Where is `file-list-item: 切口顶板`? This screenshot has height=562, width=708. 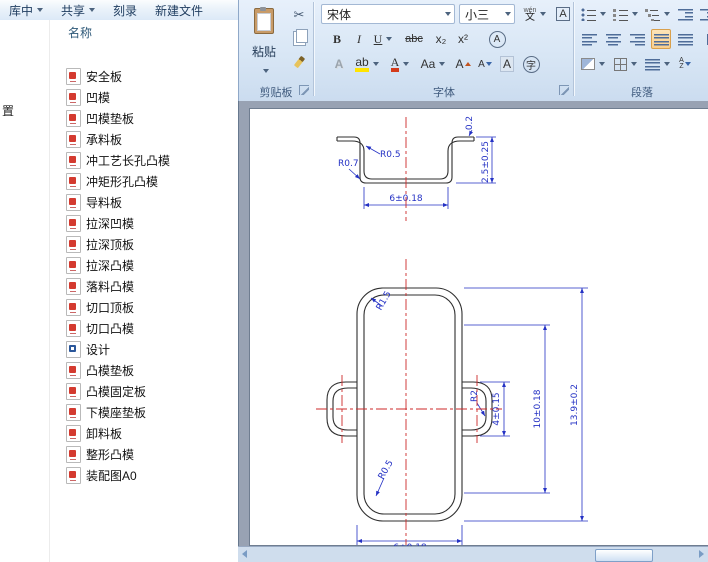 file-list-item: 切口顶板 is located at coordinates (144, 307).